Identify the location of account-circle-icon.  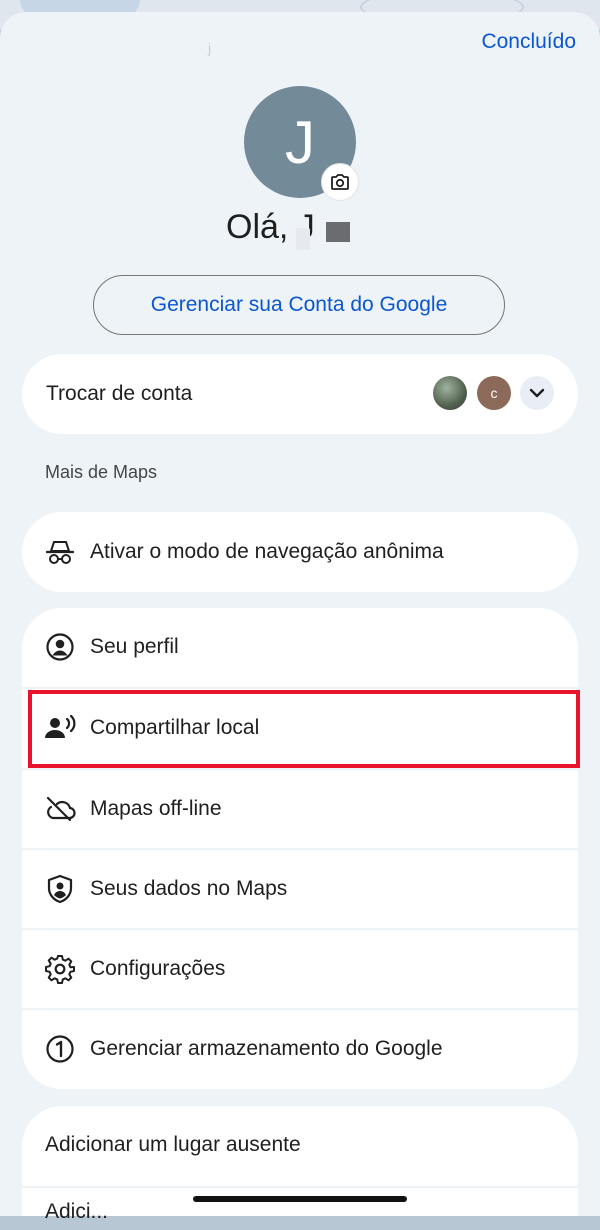
(60, 647).